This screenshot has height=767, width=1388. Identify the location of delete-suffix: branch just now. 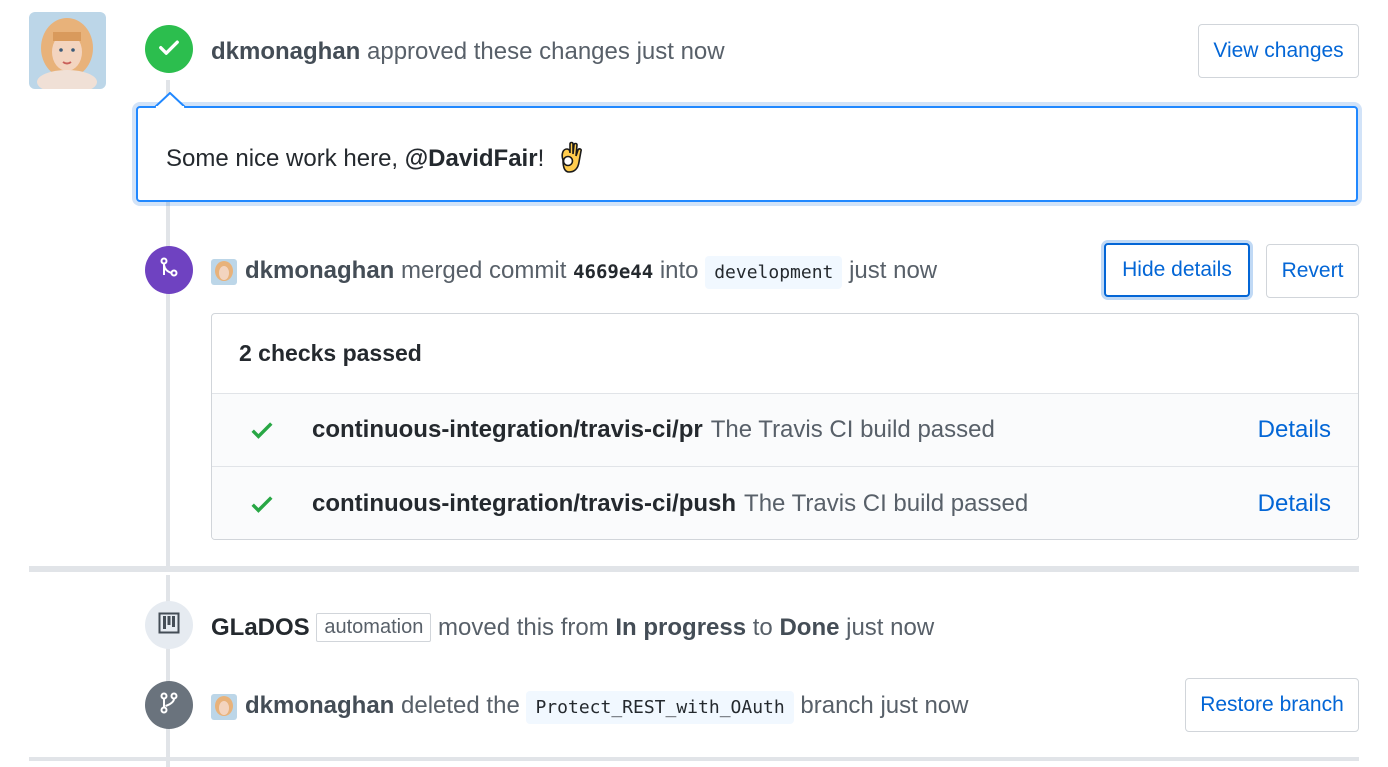
(884, 705).